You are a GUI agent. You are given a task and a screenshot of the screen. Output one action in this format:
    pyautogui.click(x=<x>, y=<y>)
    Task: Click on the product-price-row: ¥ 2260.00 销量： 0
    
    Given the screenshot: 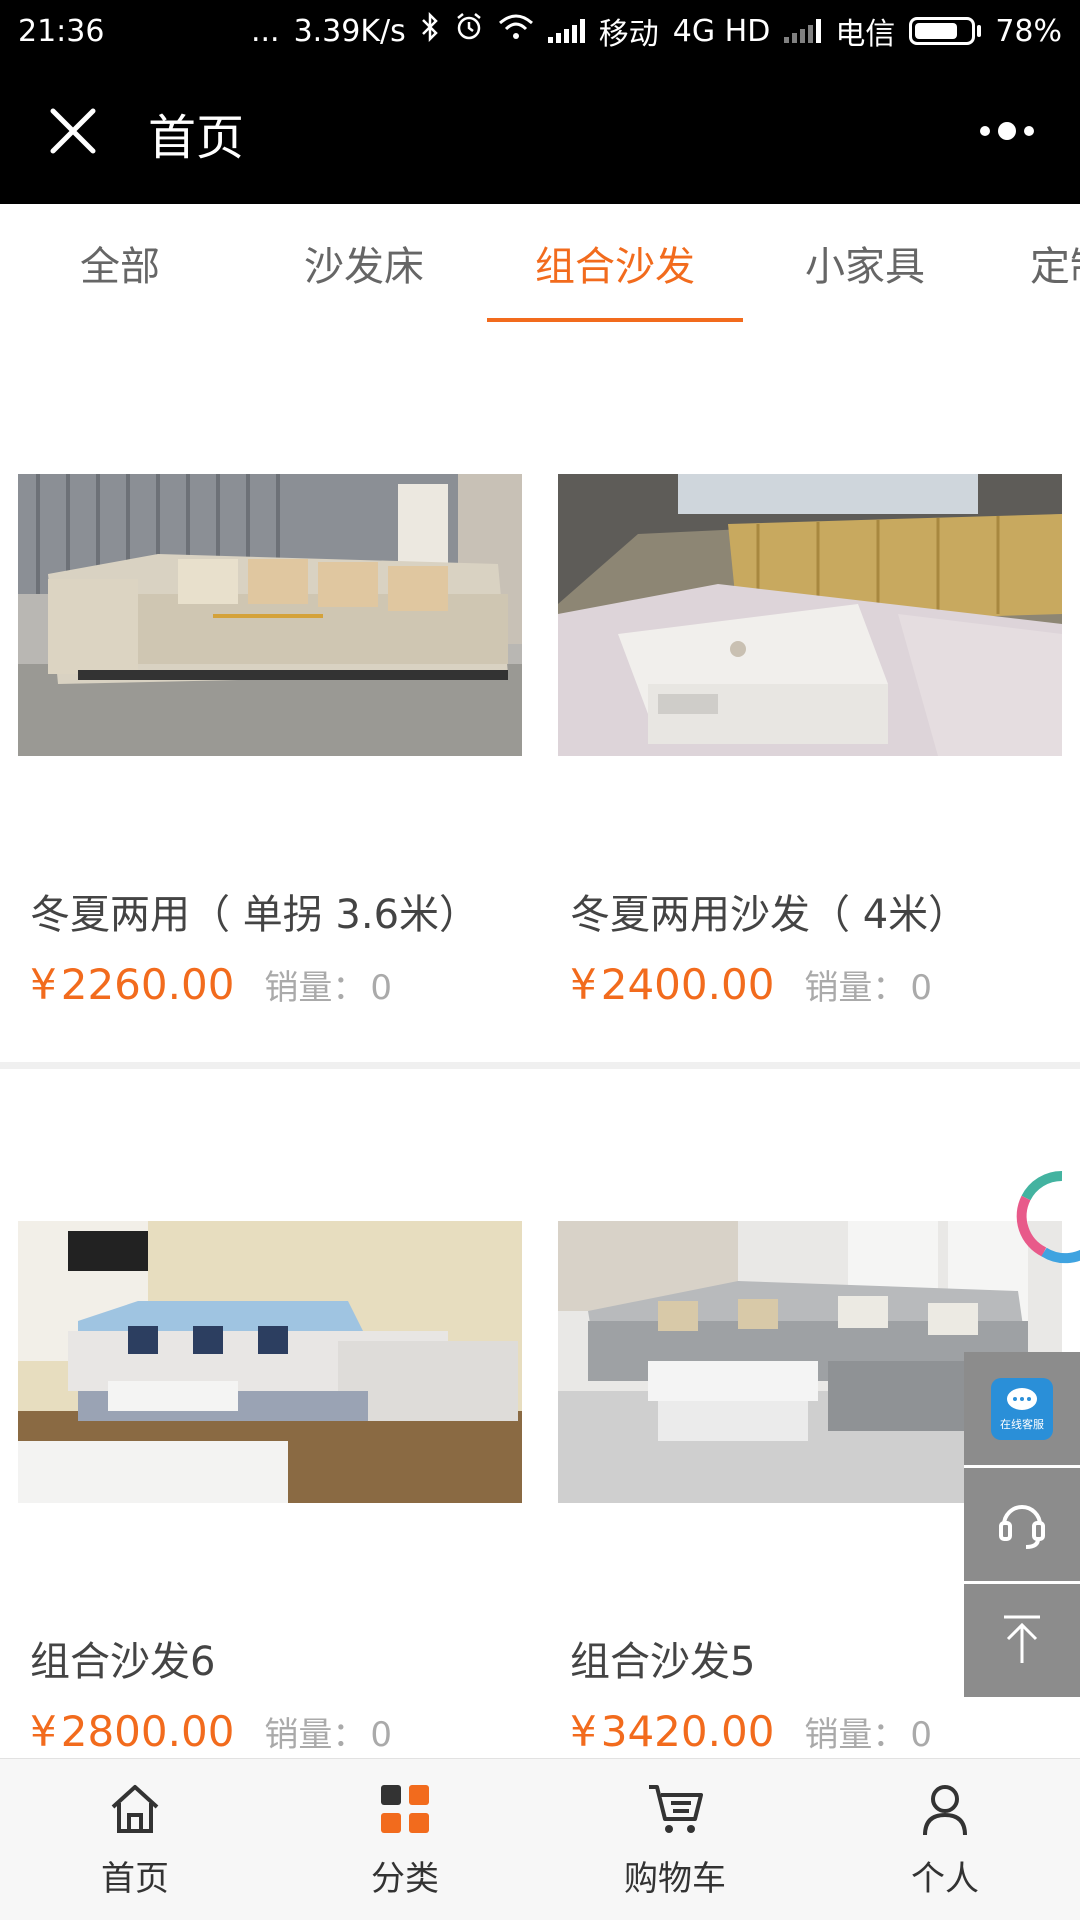 What is the action you would take?
    pyautogui.click(x=211, y=984)
    